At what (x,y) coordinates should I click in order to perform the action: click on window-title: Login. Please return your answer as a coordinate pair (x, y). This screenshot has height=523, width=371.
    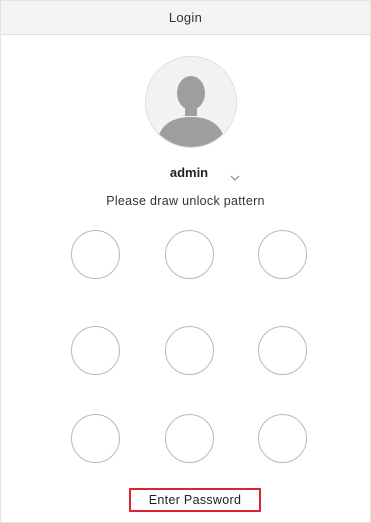
    Looking at the image, I should click on (185, 17).